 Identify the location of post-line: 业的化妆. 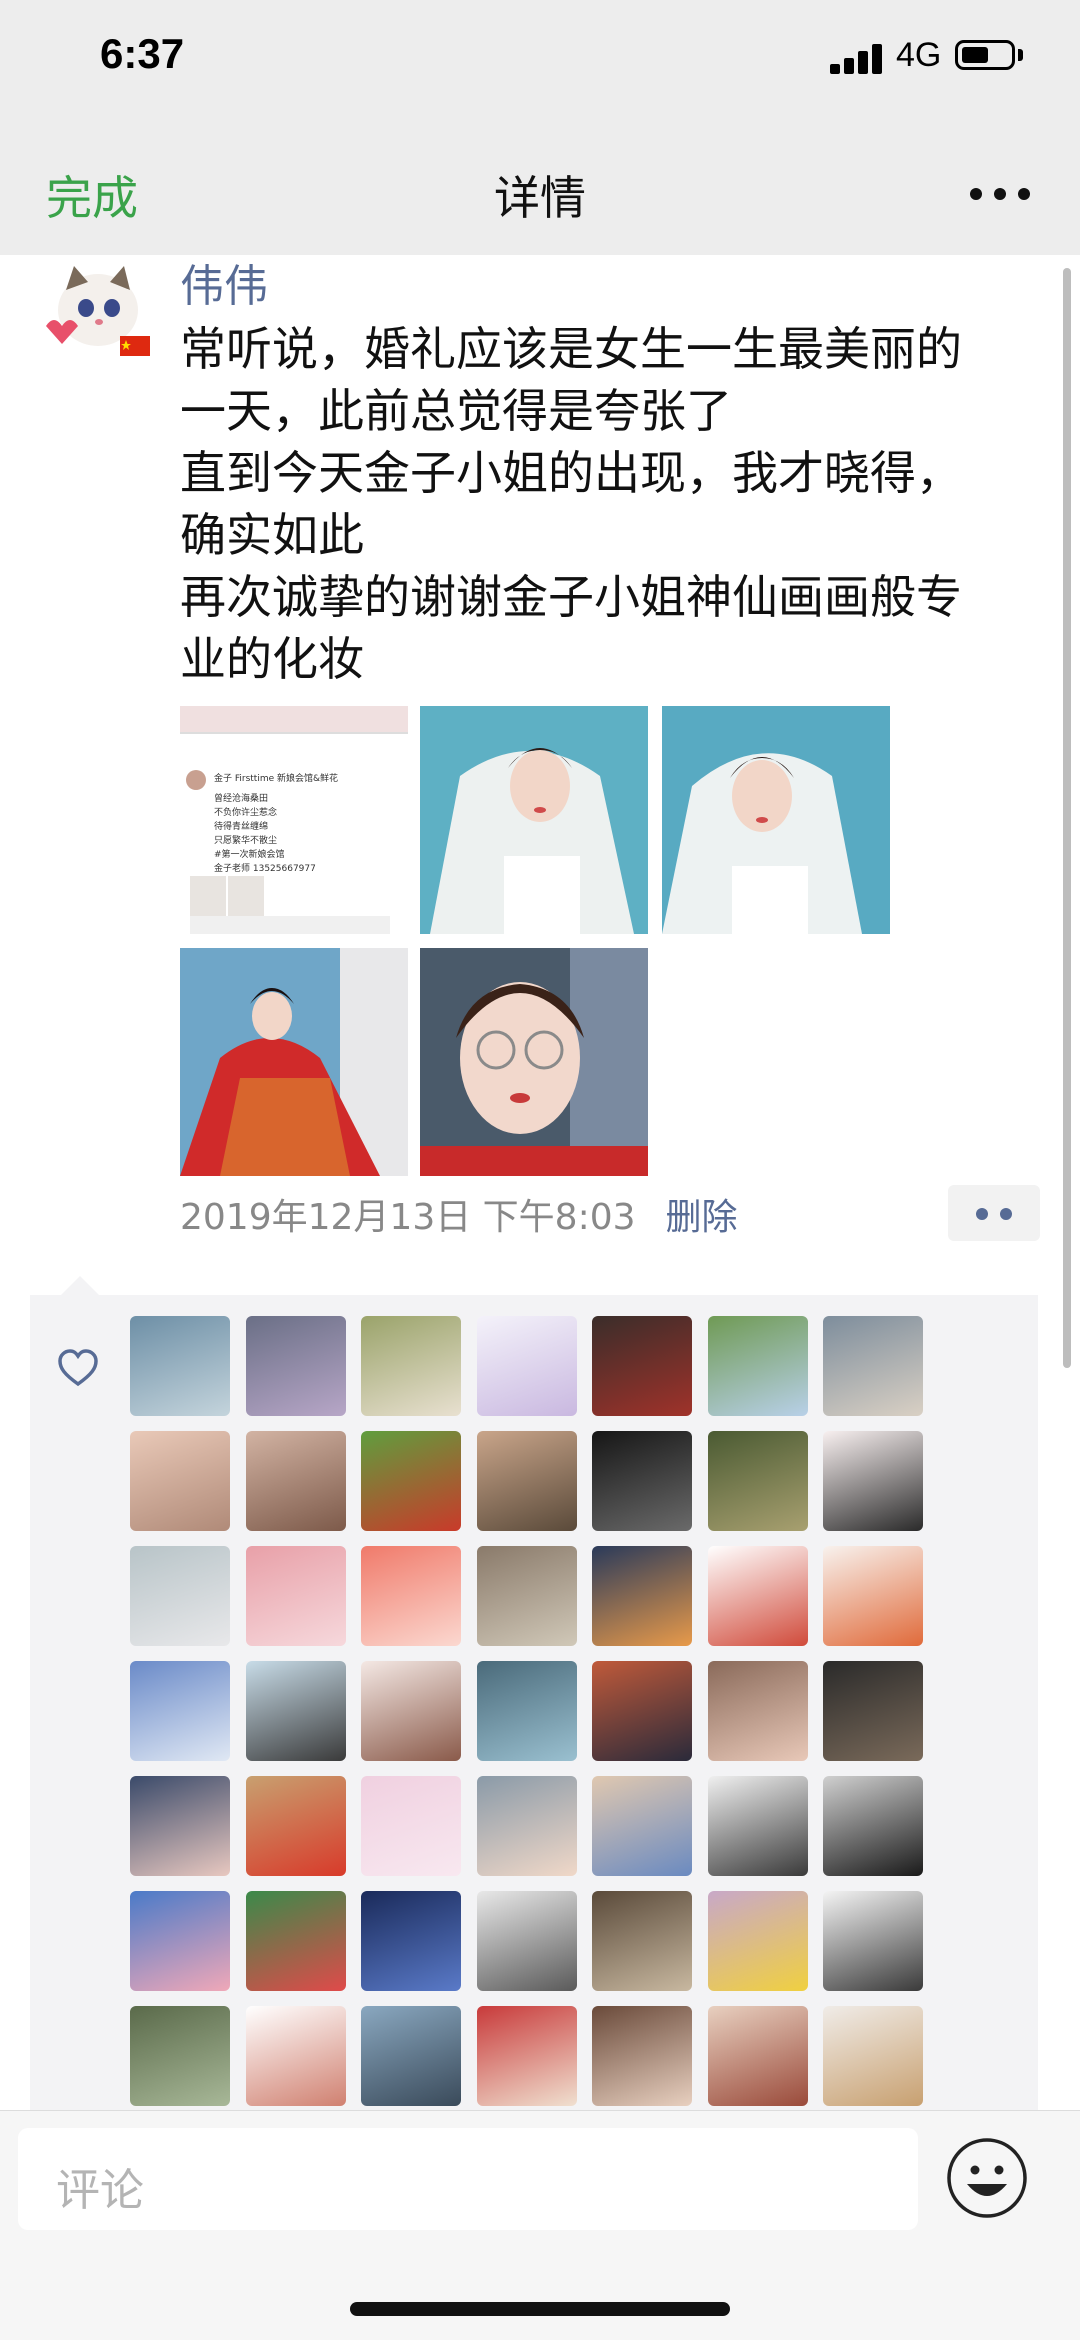
(272, 659).